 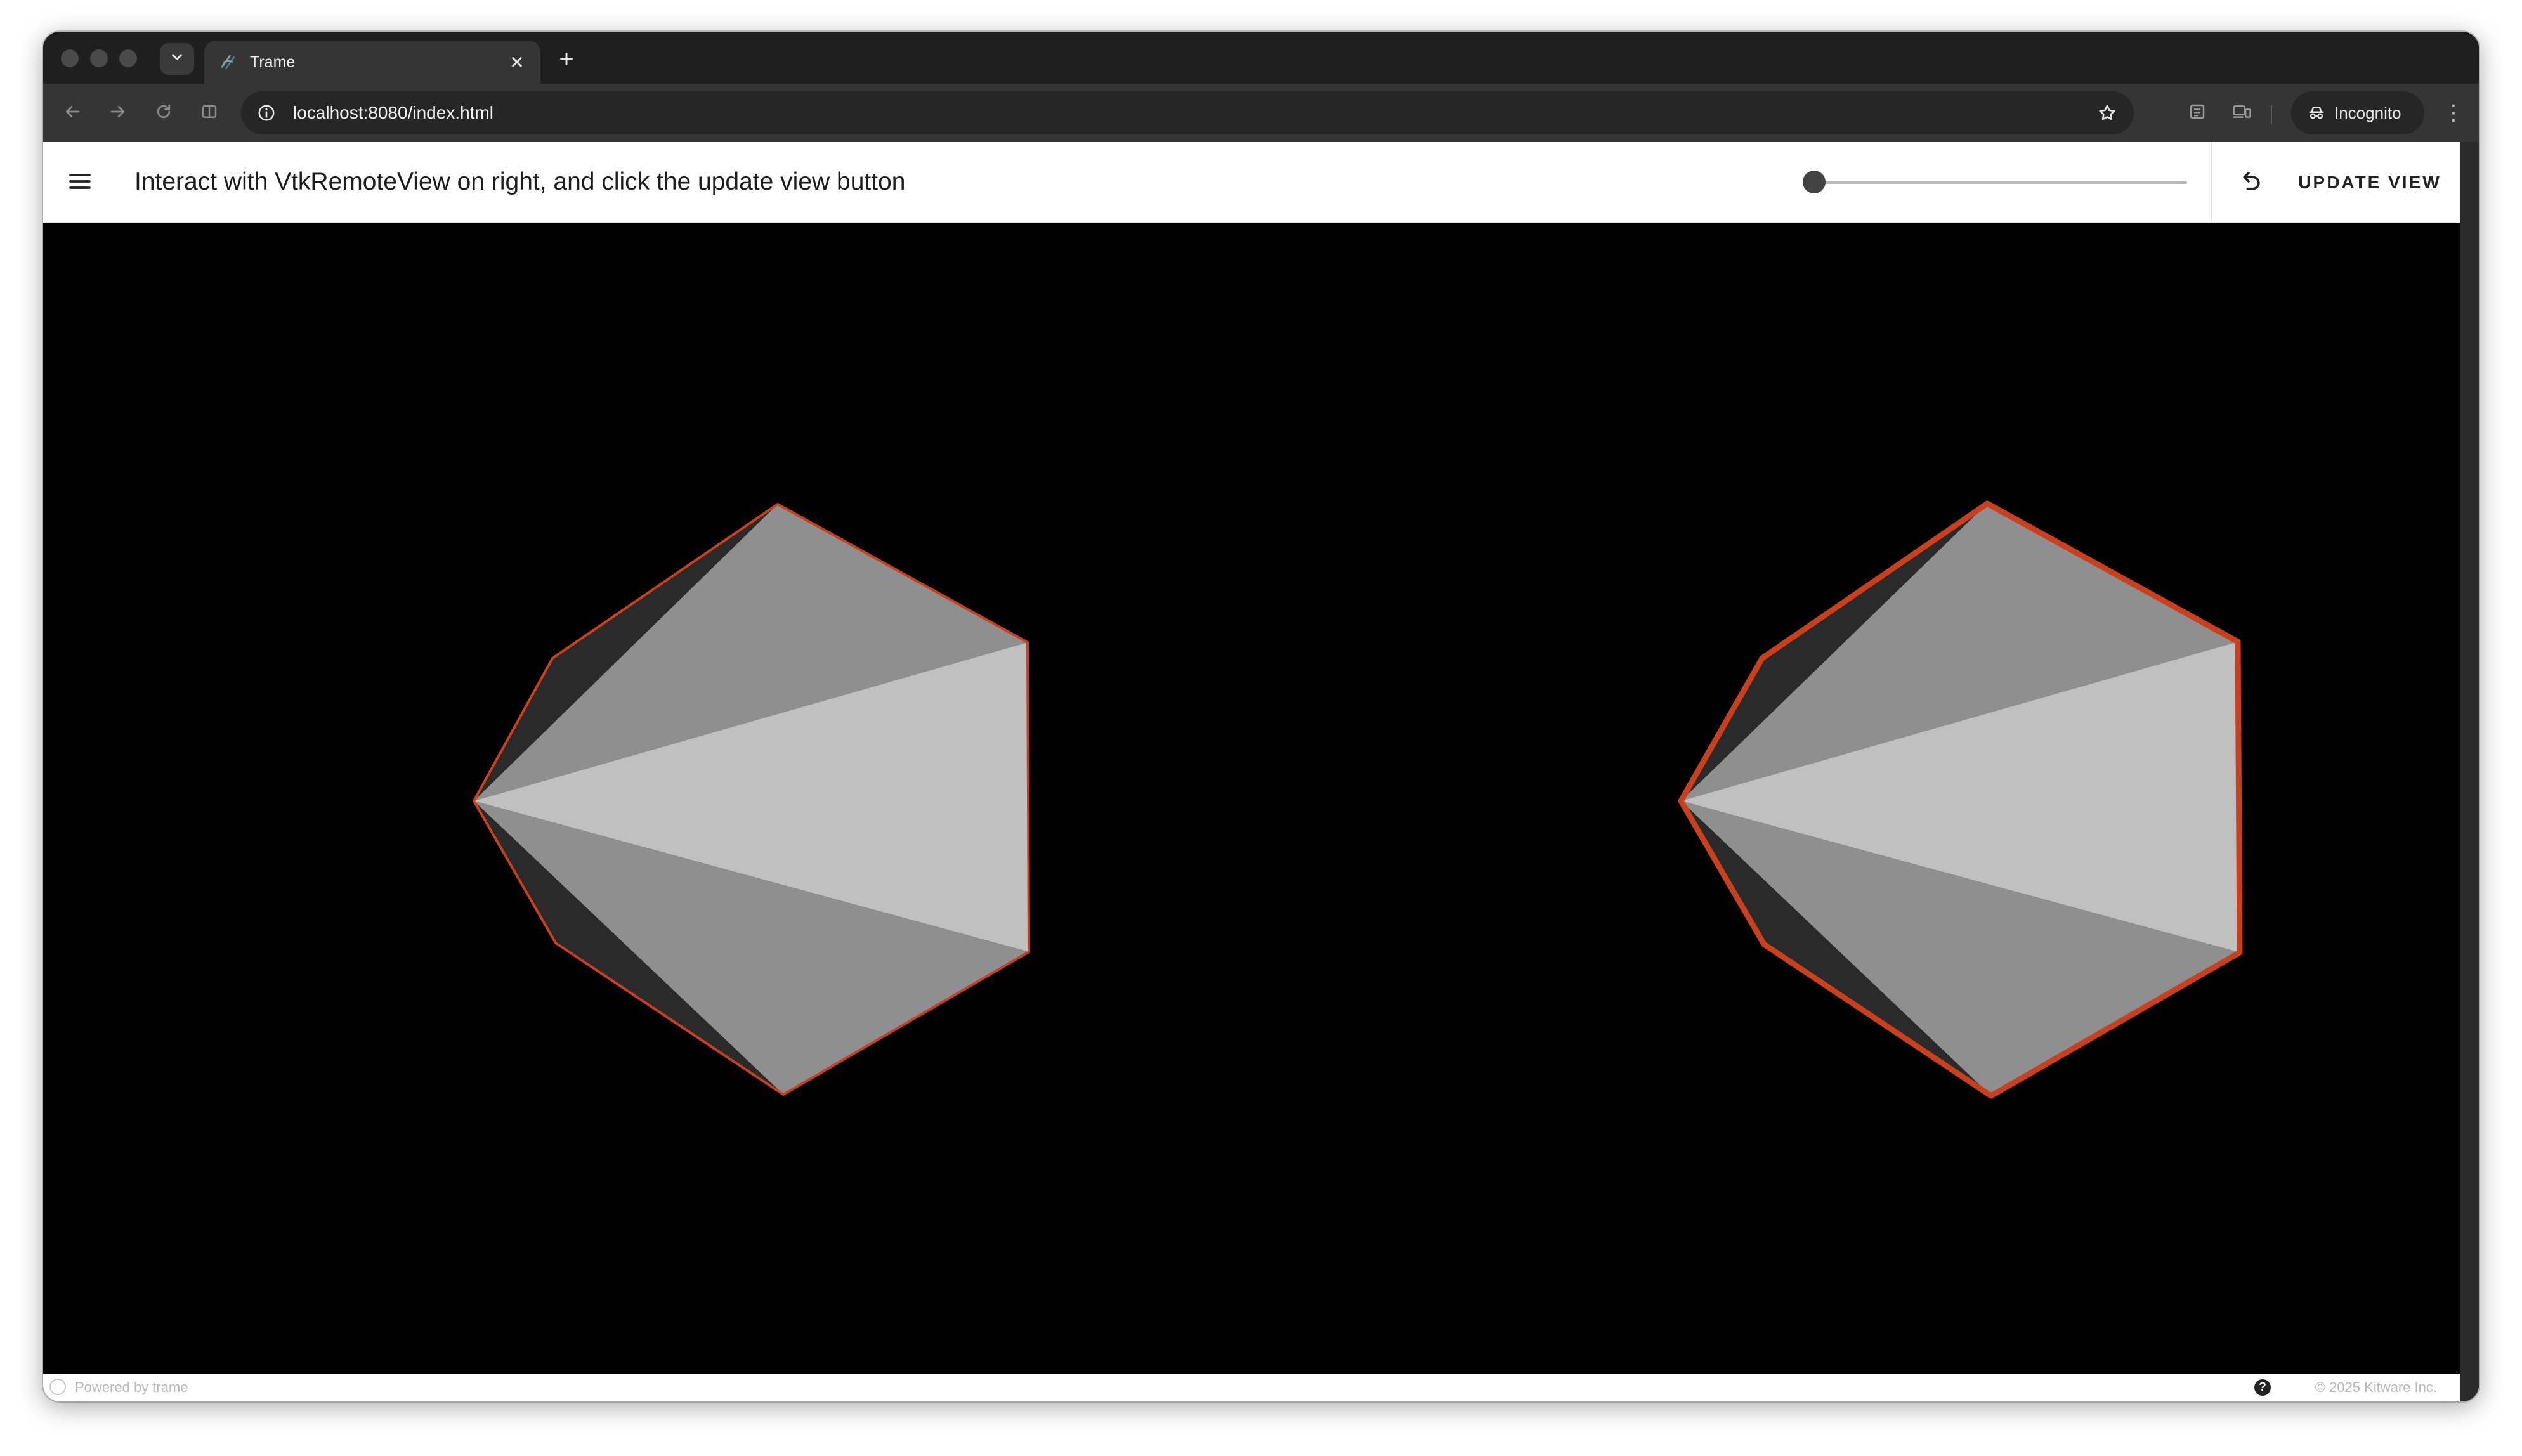 I want to click on reset-camera-button, so click(x=2252, y=183).